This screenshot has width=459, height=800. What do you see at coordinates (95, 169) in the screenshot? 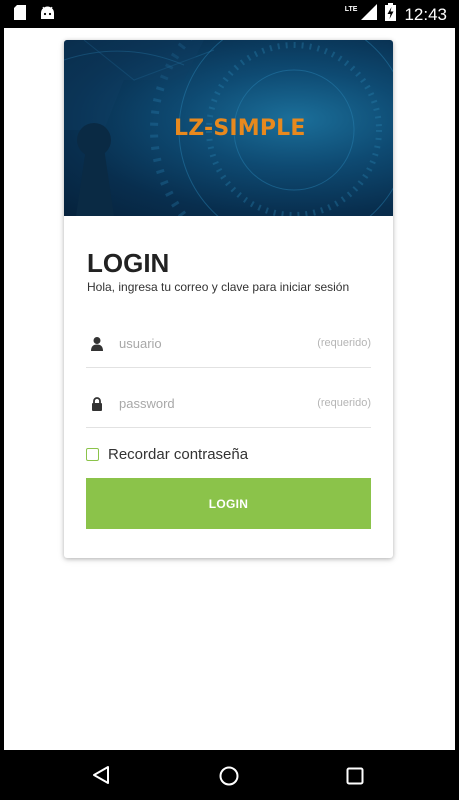
I see `keyhole-icon` at bounding box center [95, 169].